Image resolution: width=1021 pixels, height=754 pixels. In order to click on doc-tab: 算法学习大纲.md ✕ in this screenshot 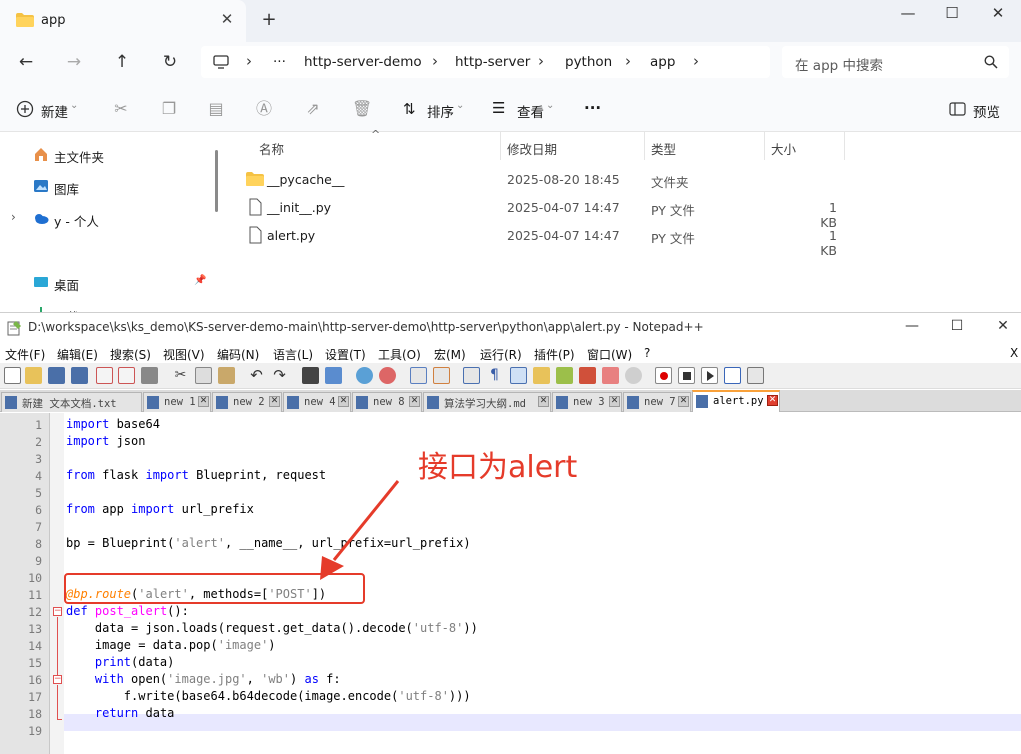, I will do `click(487, 402)`.